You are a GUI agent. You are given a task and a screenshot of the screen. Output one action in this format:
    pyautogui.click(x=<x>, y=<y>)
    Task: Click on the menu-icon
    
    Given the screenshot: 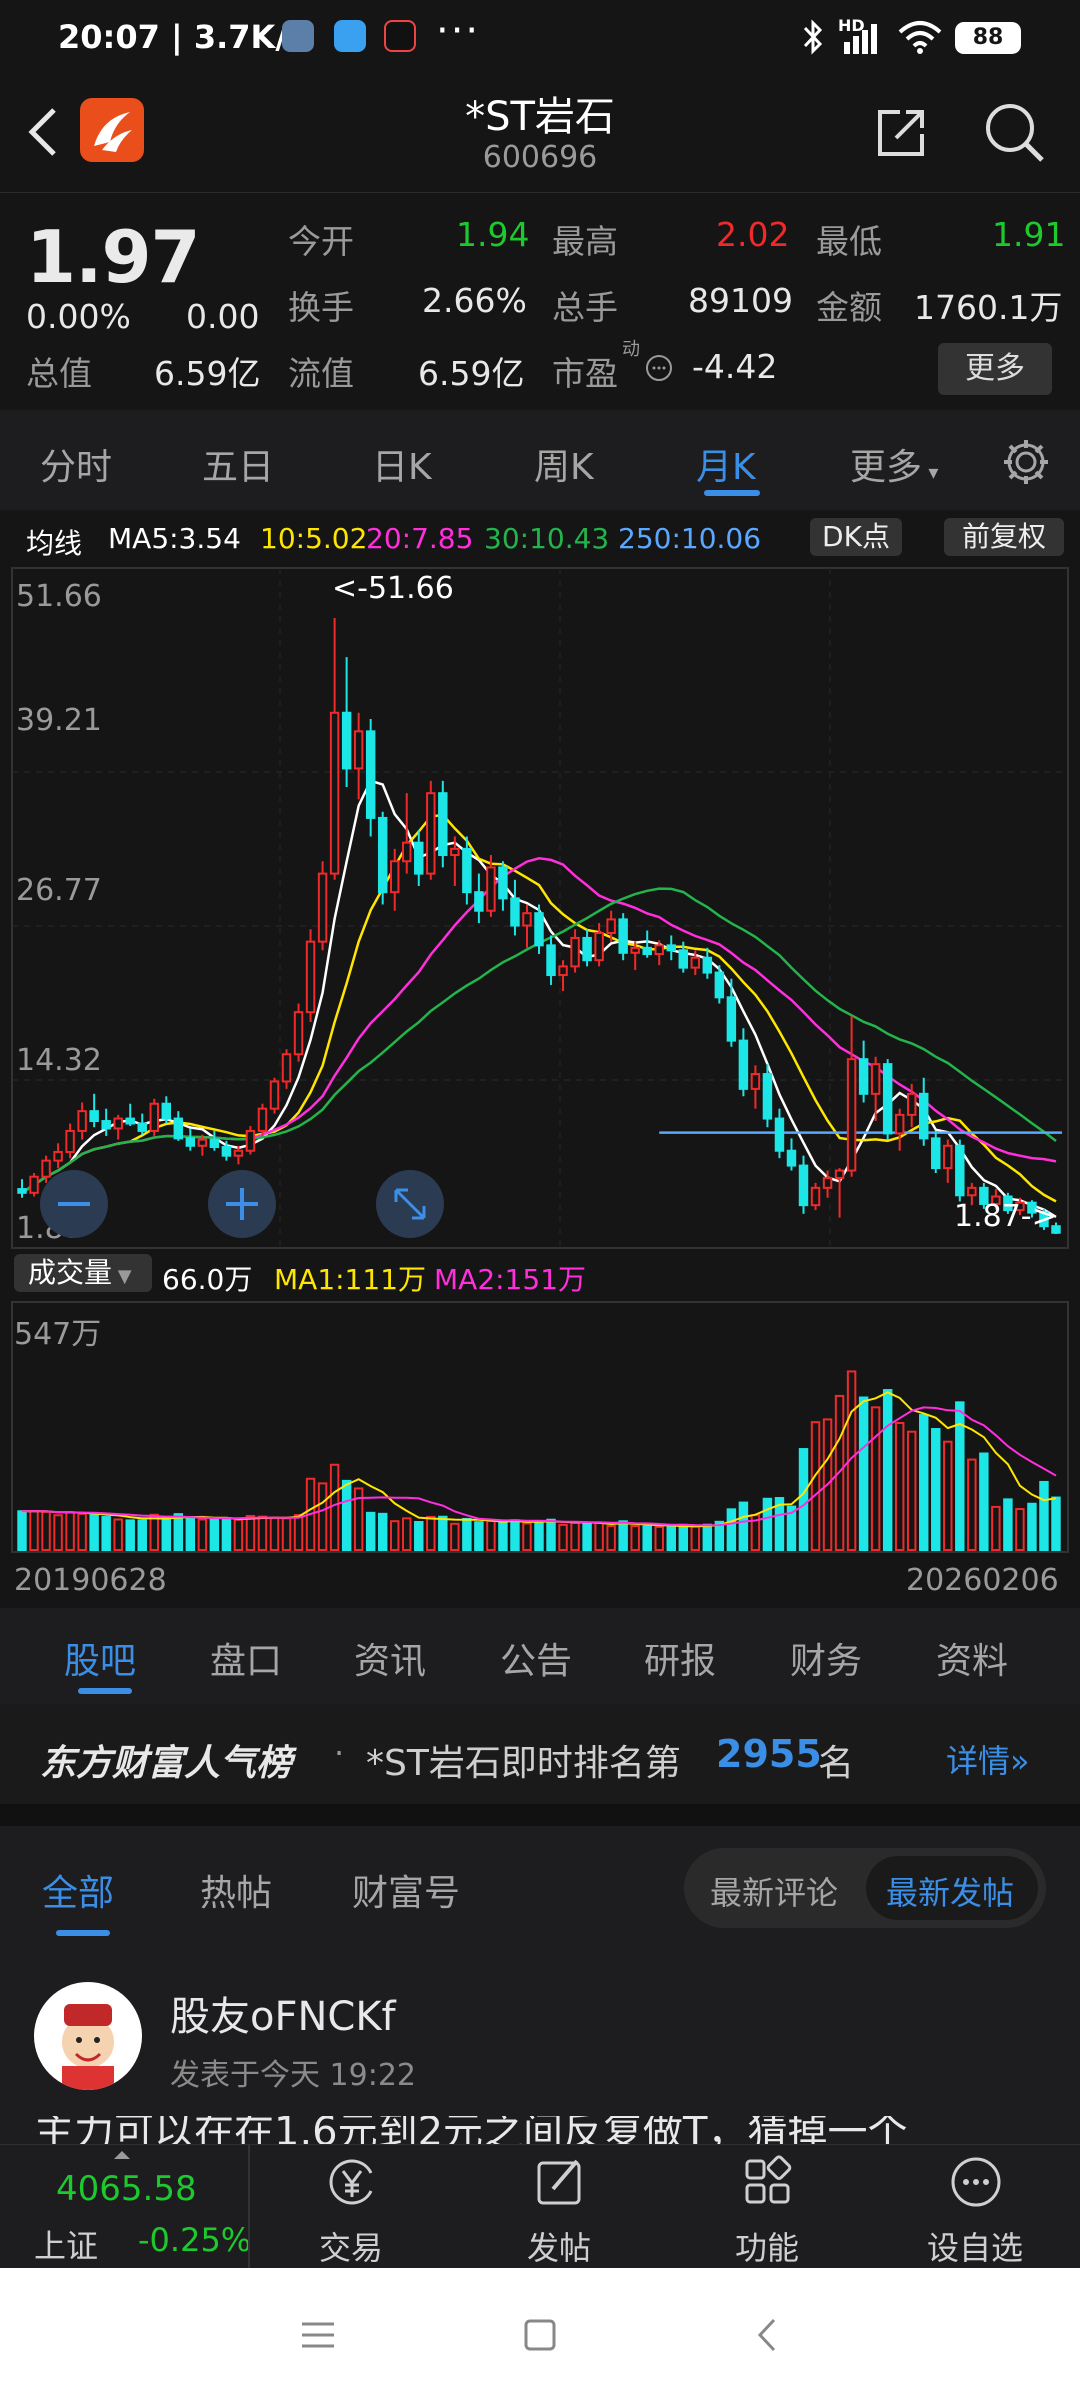 What is the action you would take?
    pyautogui.click(x=318, y=2335)
    